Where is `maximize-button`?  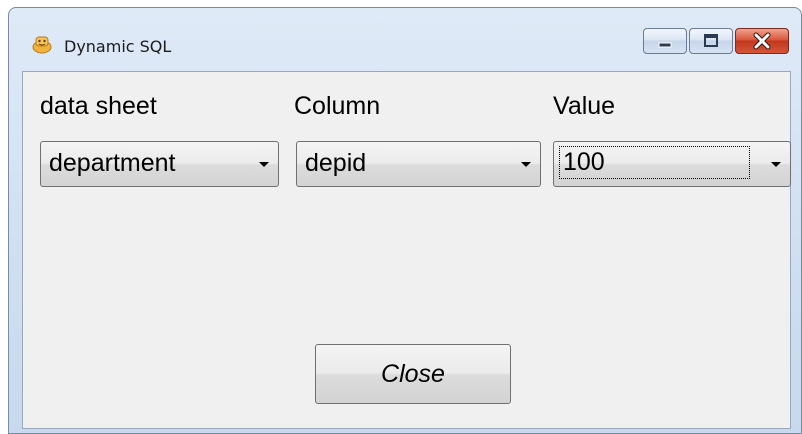
maximize-button is located at coordinates (711, 41).